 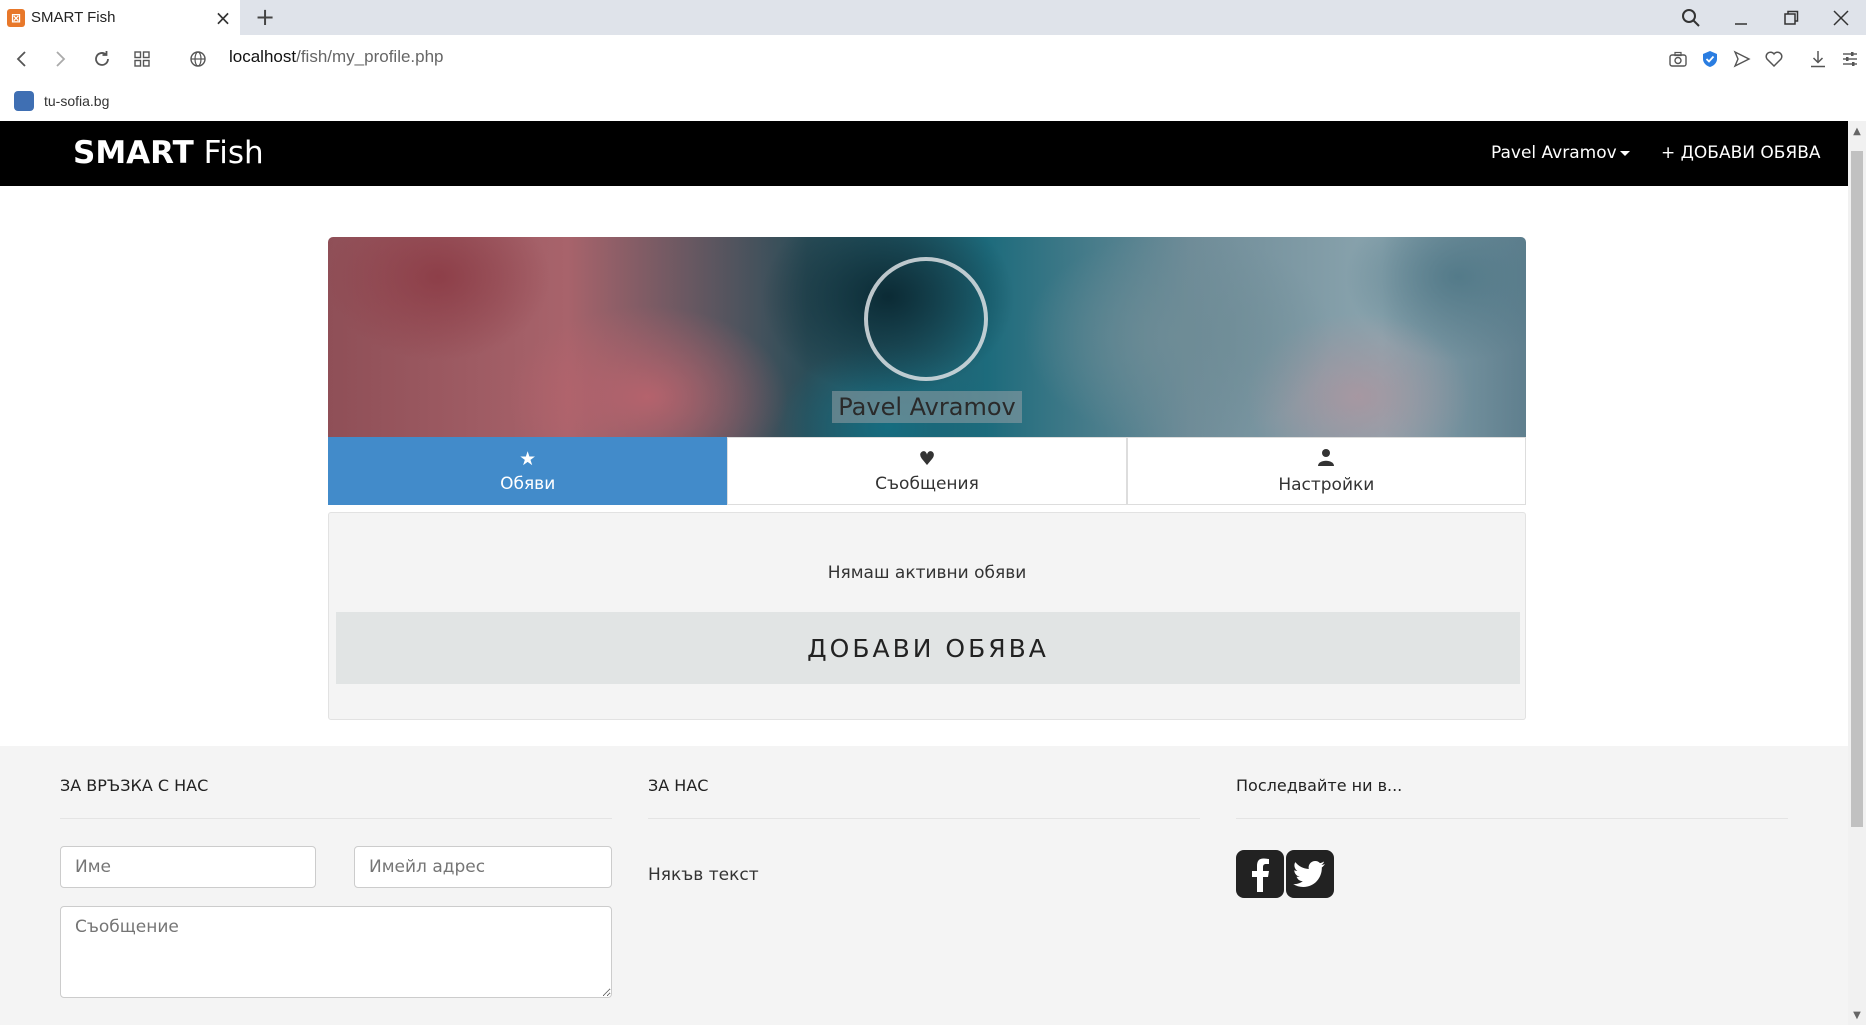 What do you see at coordinates (60, 59) in the screenshot?
I see `forward-icon` at bounding box center [60, 59].